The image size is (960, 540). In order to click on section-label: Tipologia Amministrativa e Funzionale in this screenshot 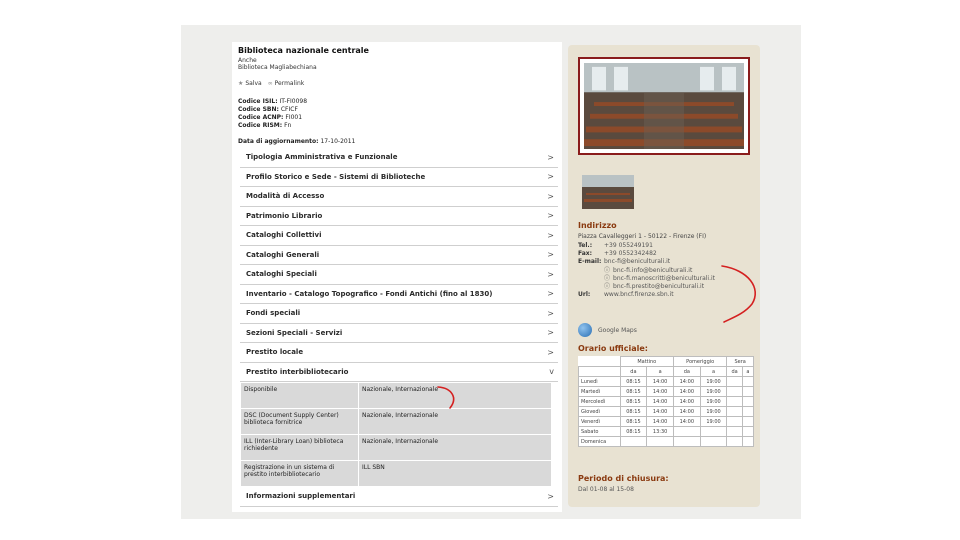, I will do `click(322, 157)`.